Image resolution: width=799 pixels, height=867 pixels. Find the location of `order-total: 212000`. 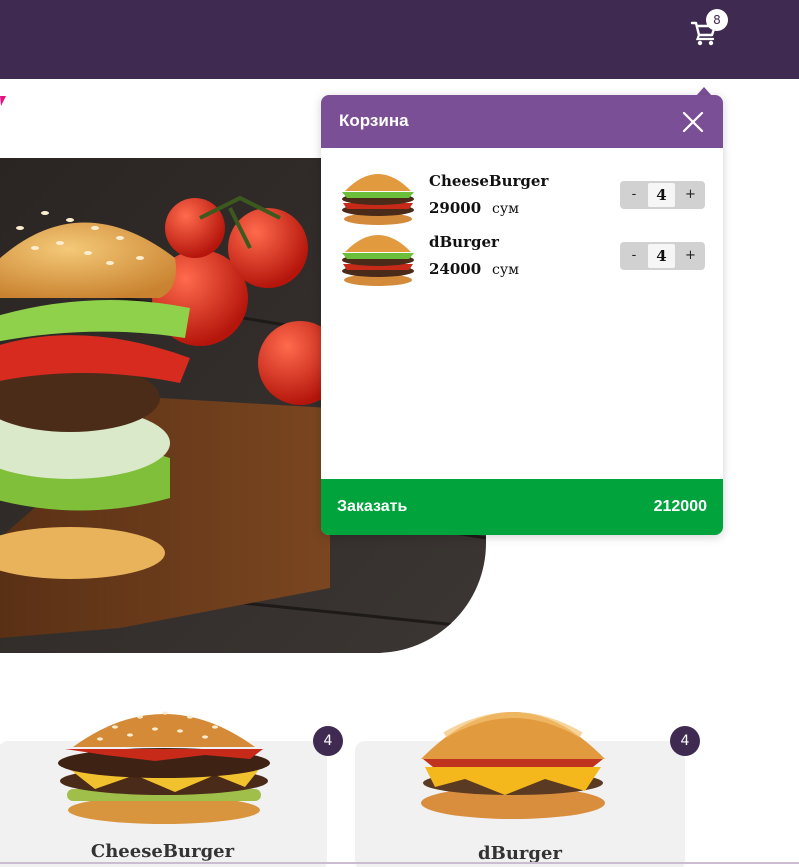

order-total: 212000 is located at coordinates (680, 506).